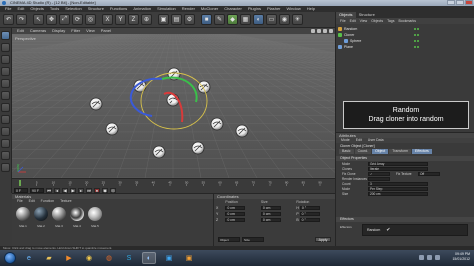 This screenshot has width=474, height=266. I want to click on edges-mode-icon, so click(5, 95).